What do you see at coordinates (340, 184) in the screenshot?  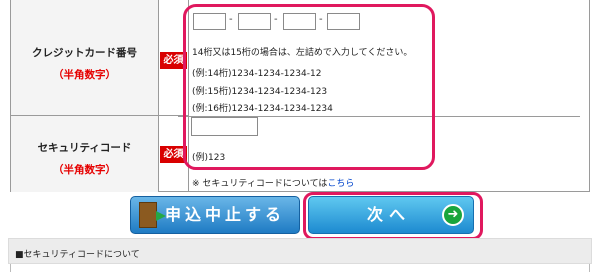 I see `security-code-info-link: こちら` at bounding box center [340, 184].